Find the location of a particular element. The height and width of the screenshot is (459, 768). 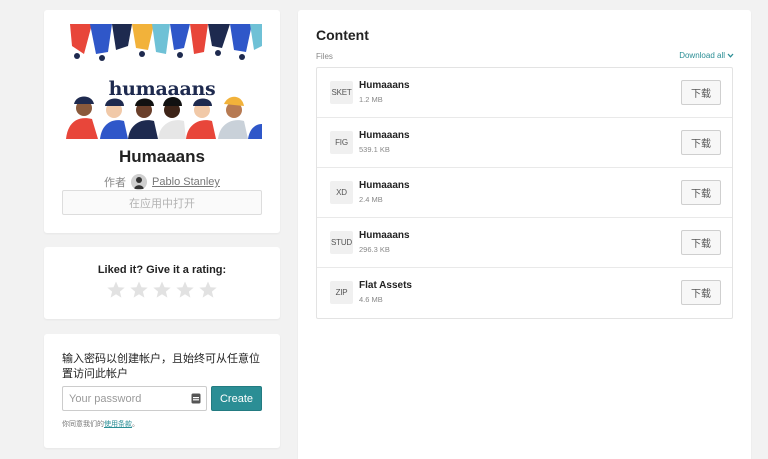

user-avatar-icon is located at coordinates (139, 182).